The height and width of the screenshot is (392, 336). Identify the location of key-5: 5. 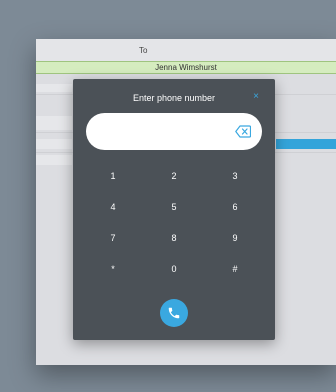
(174, 207).